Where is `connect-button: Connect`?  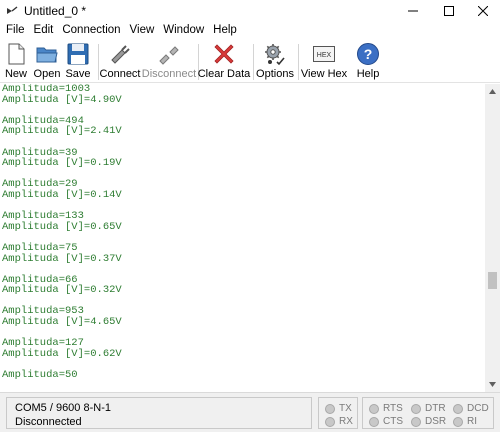
connect-button: Connect is located at coordinates (120, 61).